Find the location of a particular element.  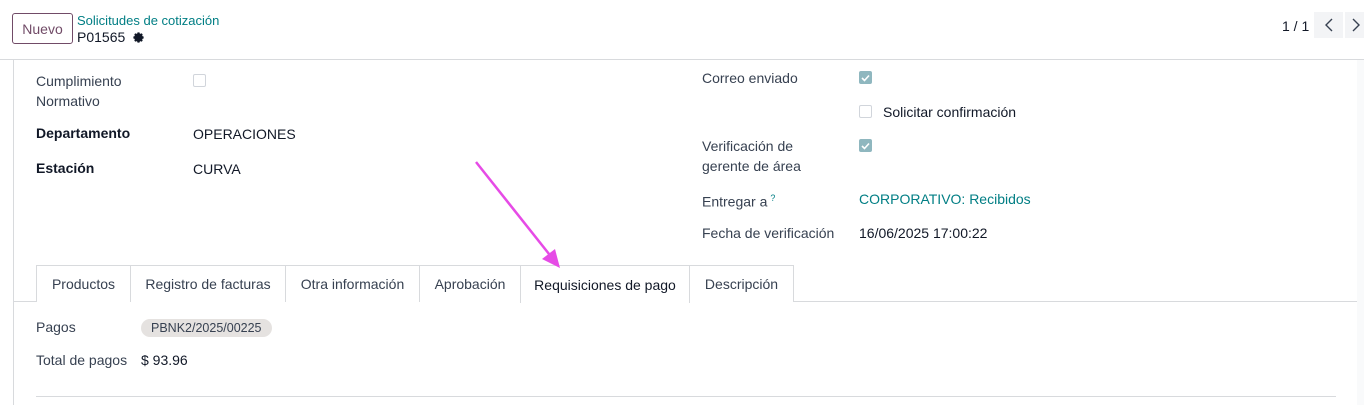

scrollbar is located at coordinates (1360, 232).